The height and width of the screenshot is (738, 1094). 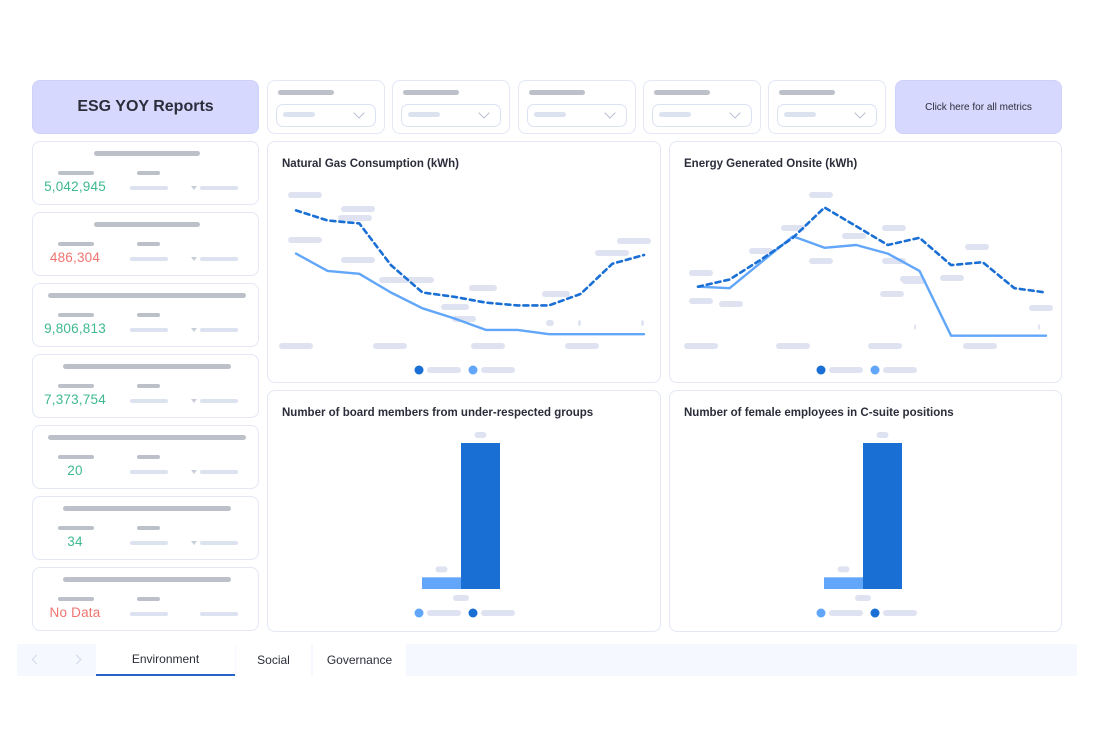 I want to click on chevron-right-icon, so click(x=76, y=659).